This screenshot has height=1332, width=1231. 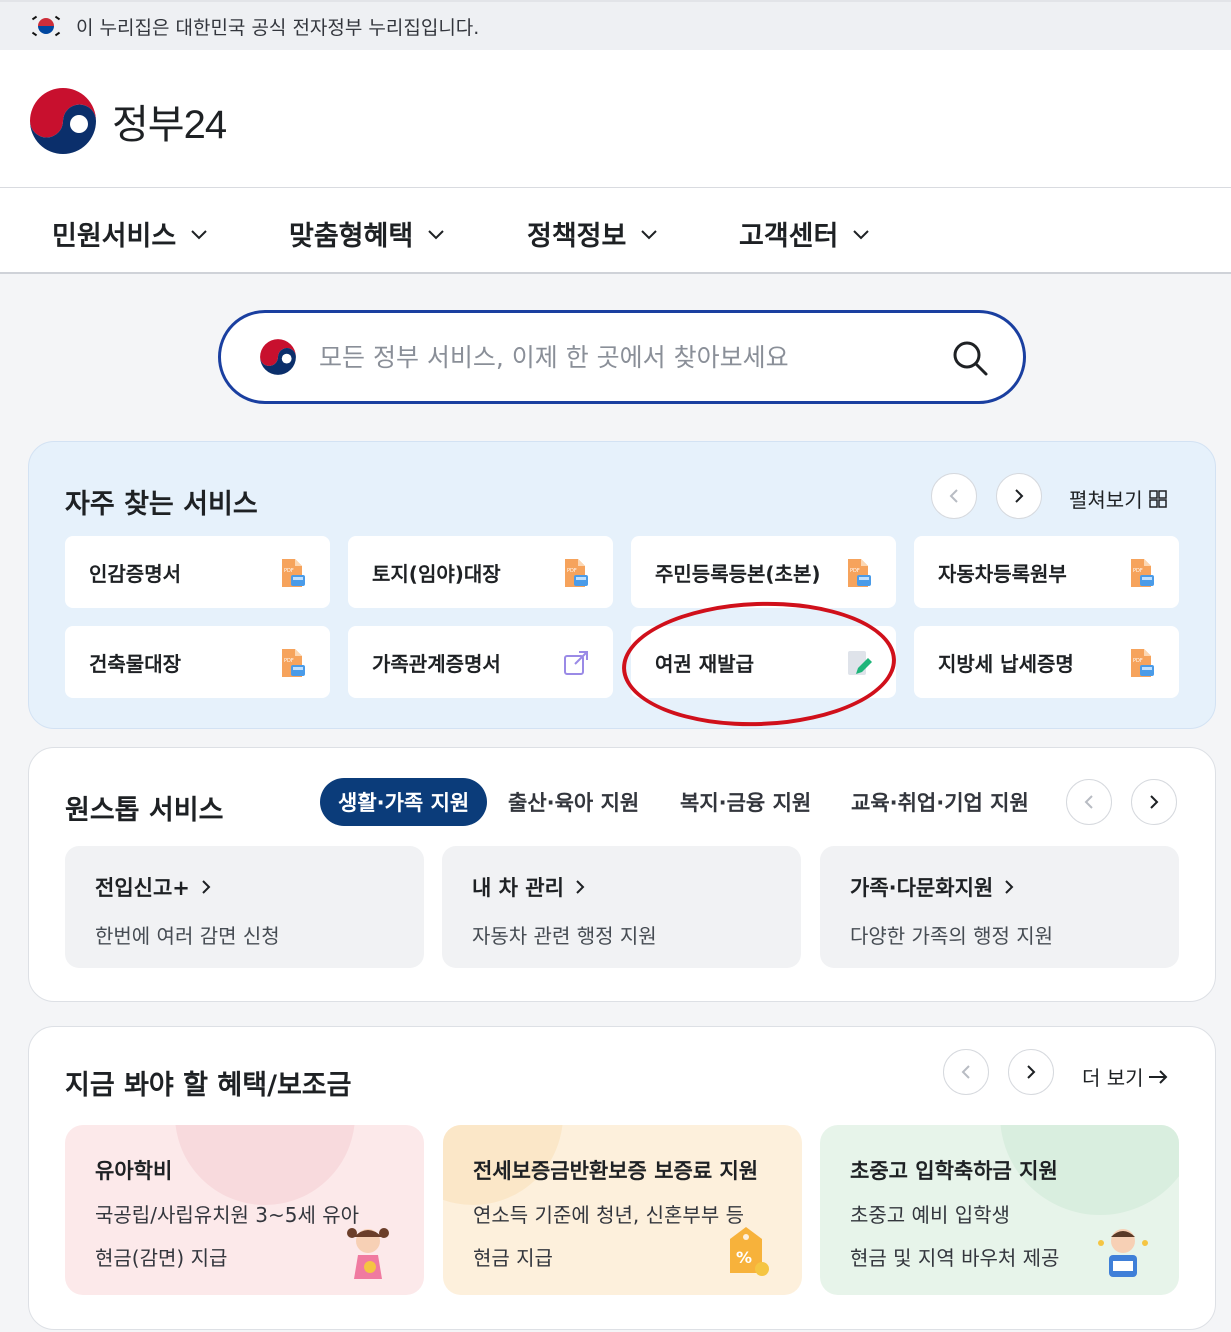 I want to click on nav-label: 맞춤형혜택, so click(x=351, y=236).